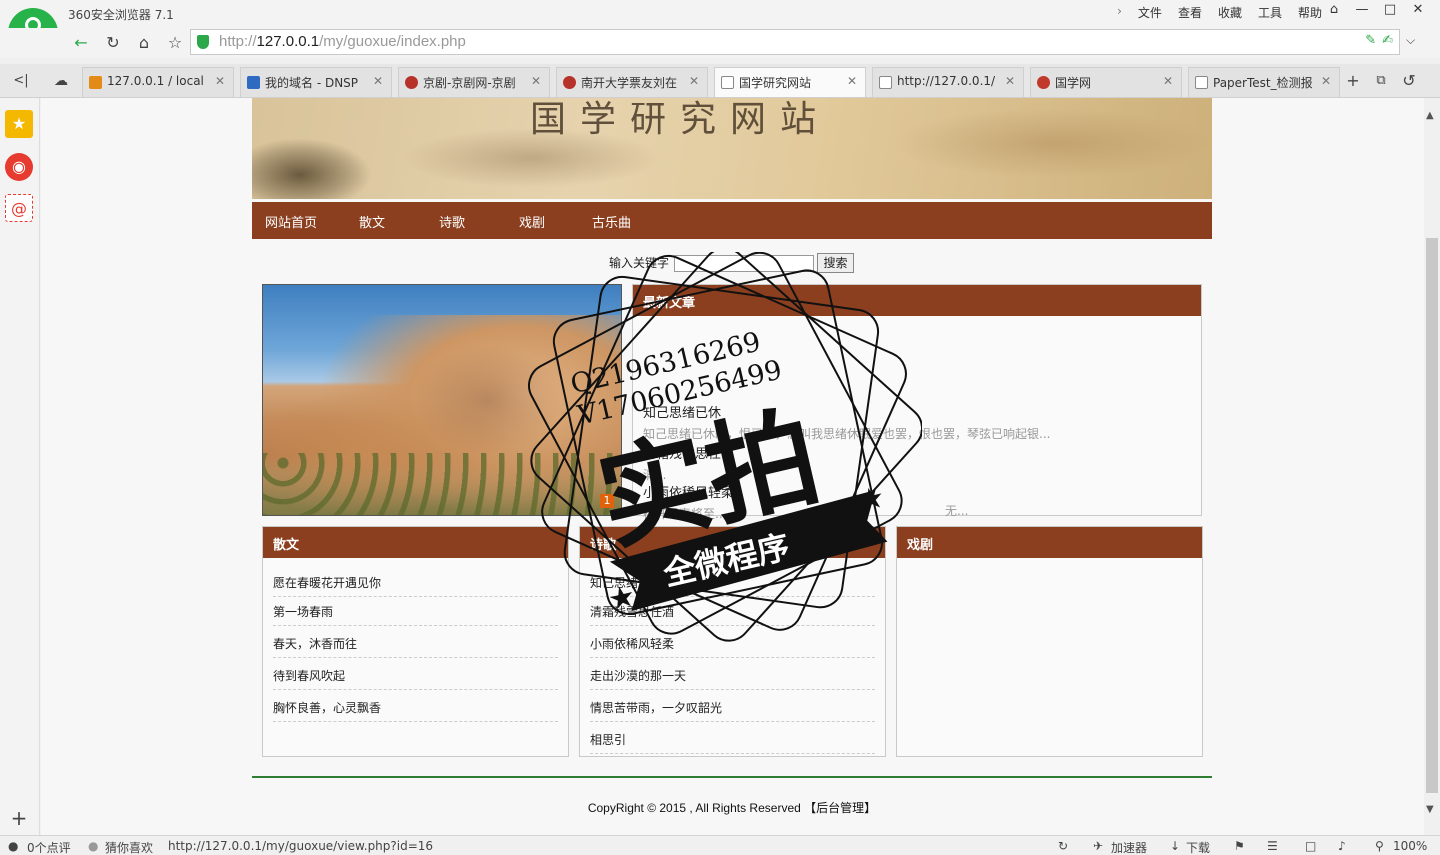  Describe the element at coordinates (1379, 40) in the screenshot. I see `address-actions: ✎ ✍` at that location.